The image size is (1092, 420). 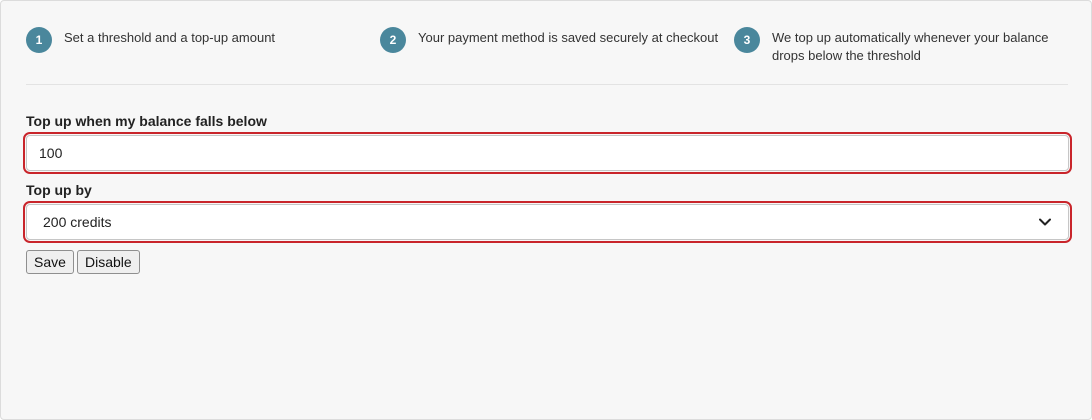 I want to click on threshold-input, so click(x=547, y=153).